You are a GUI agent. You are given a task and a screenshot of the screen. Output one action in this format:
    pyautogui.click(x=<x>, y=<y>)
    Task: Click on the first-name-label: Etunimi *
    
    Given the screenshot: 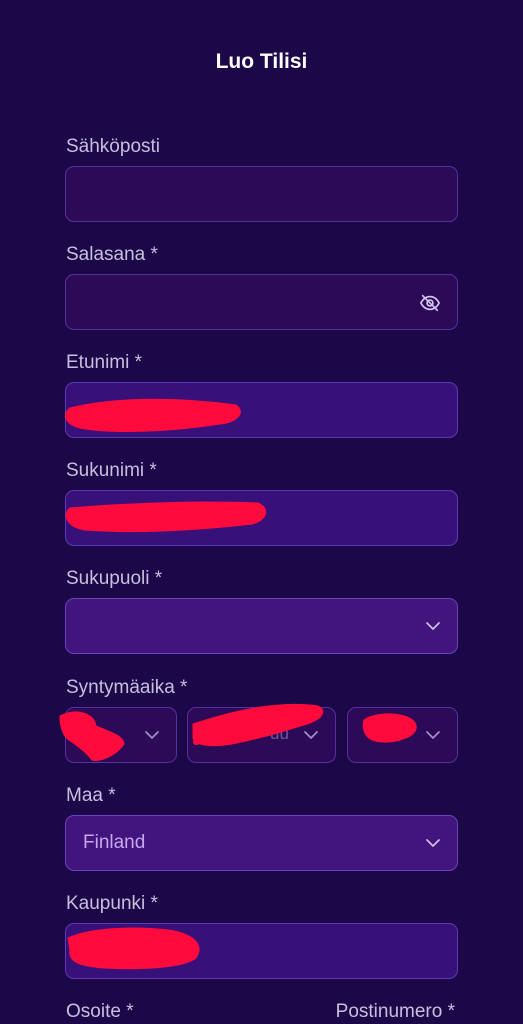 What is the action you would take?
    pyautogui.click(x=104, y=362)
    